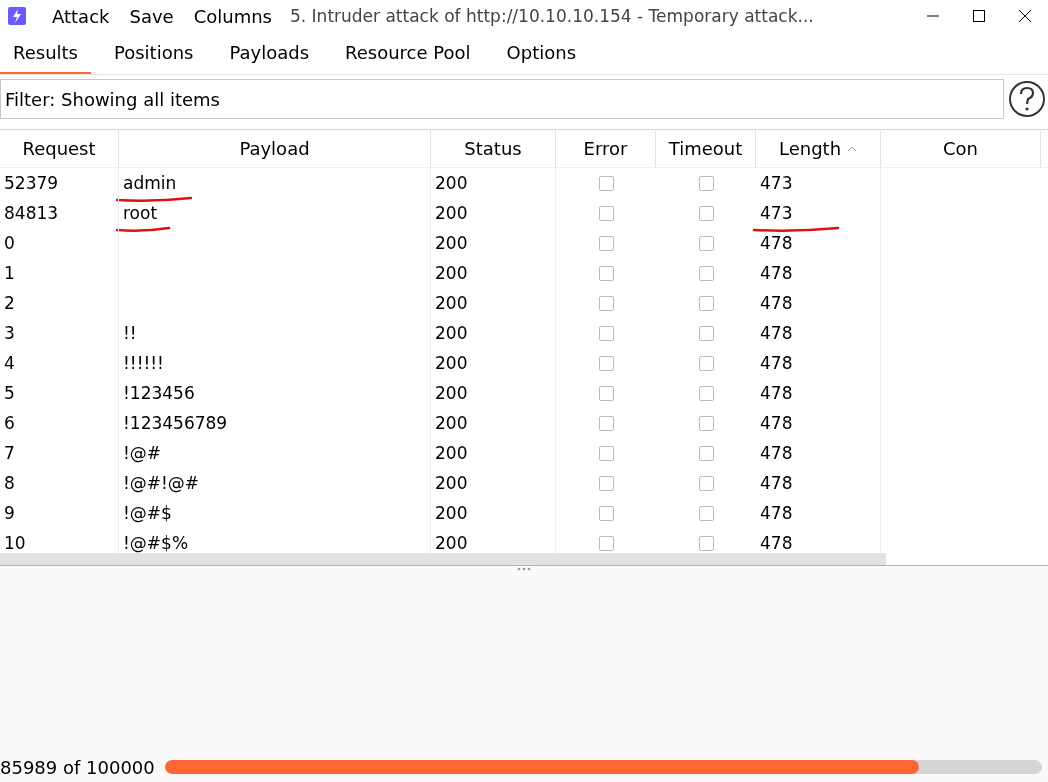 The width and height of the screenshot is (1048, 782). Describe the element at coordinates (269, 53) in the screenshot. I see `tab: Payloads` at that location.